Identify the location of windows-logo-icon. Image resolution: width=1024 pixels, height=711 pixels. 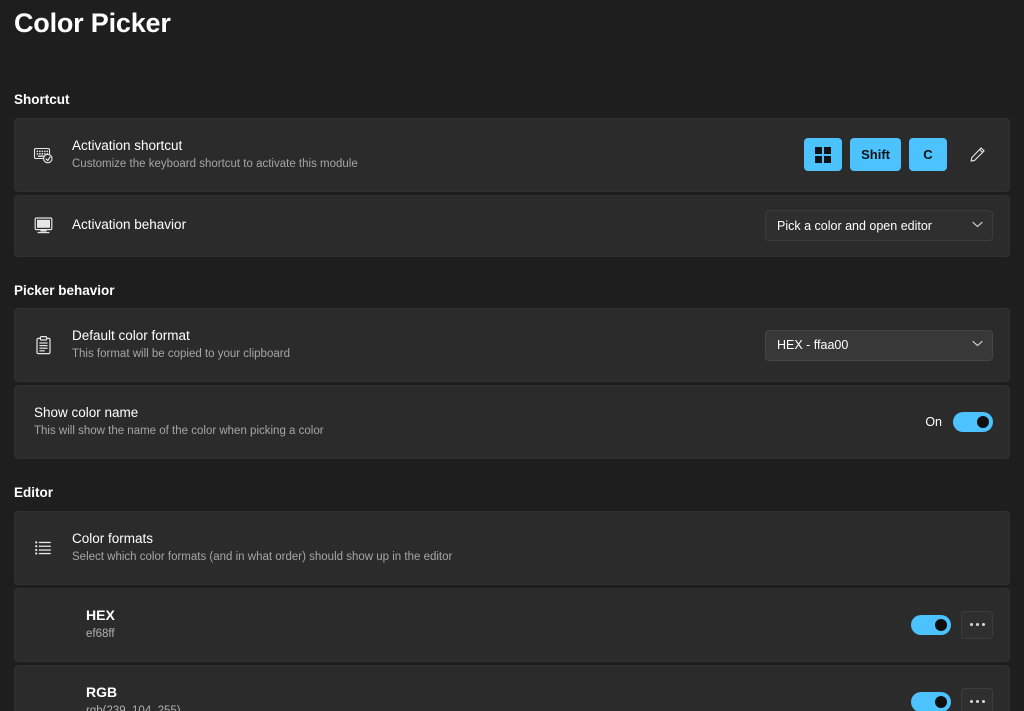
(823, 154).